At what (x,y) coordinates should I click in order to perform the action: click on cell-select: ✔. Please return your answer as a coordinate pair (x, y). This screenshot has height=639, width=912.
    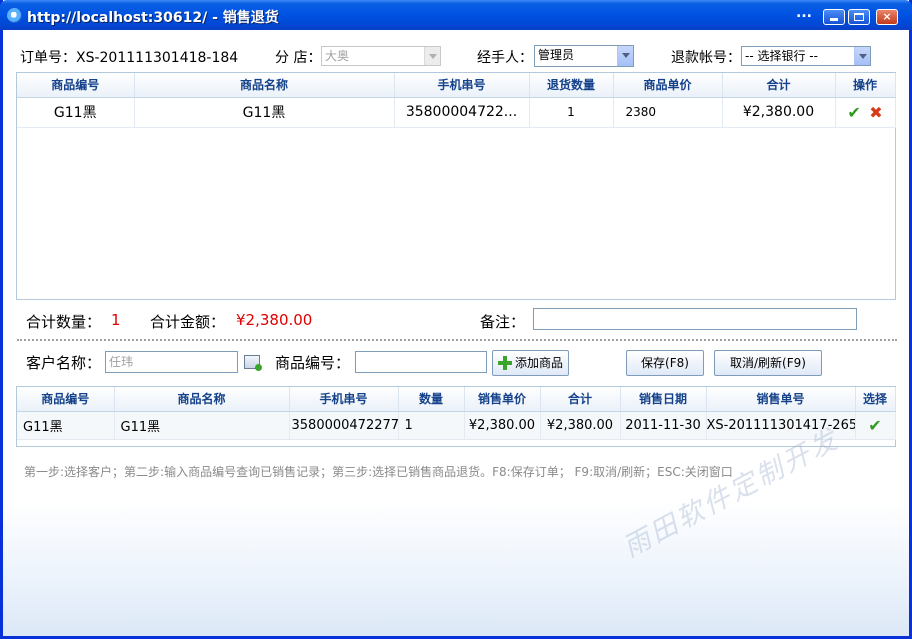
    Looking at the image, I should click on (875, 425).